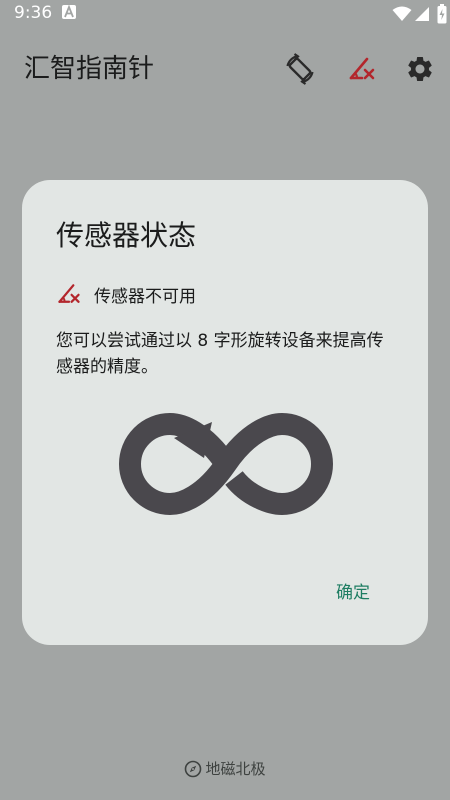 Image resolution: width=450 pixels, height=800 pixels. I want to click on sensor-status-row: 传感器不可用, so click(126, 294).